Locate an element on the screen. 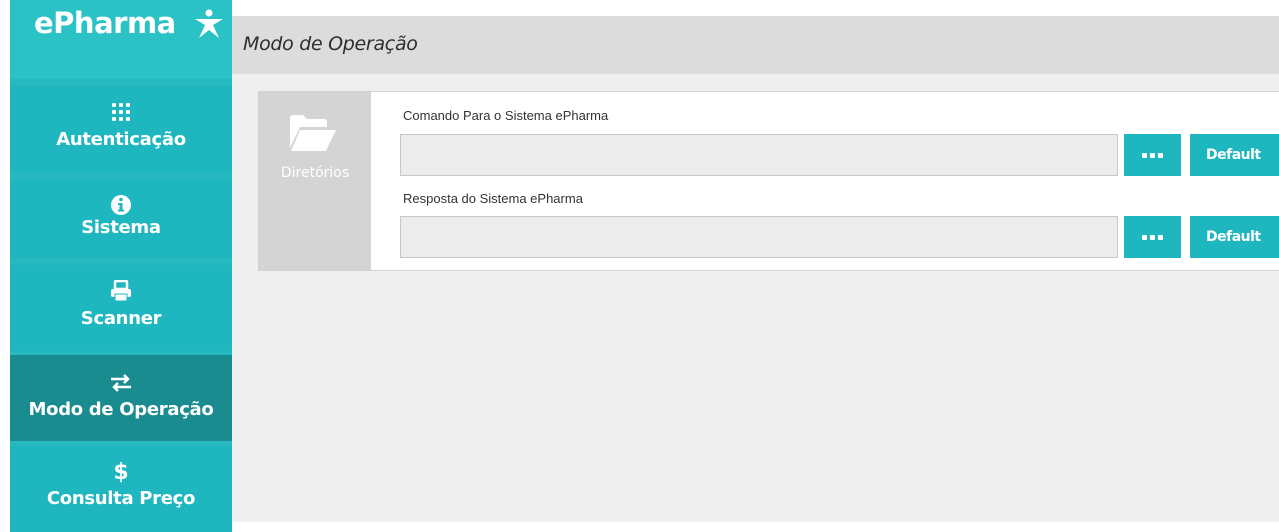 Image resolution: width=1279 pixels, height=532 pixels. folder-open-icon is located at coordinates (313, 133).